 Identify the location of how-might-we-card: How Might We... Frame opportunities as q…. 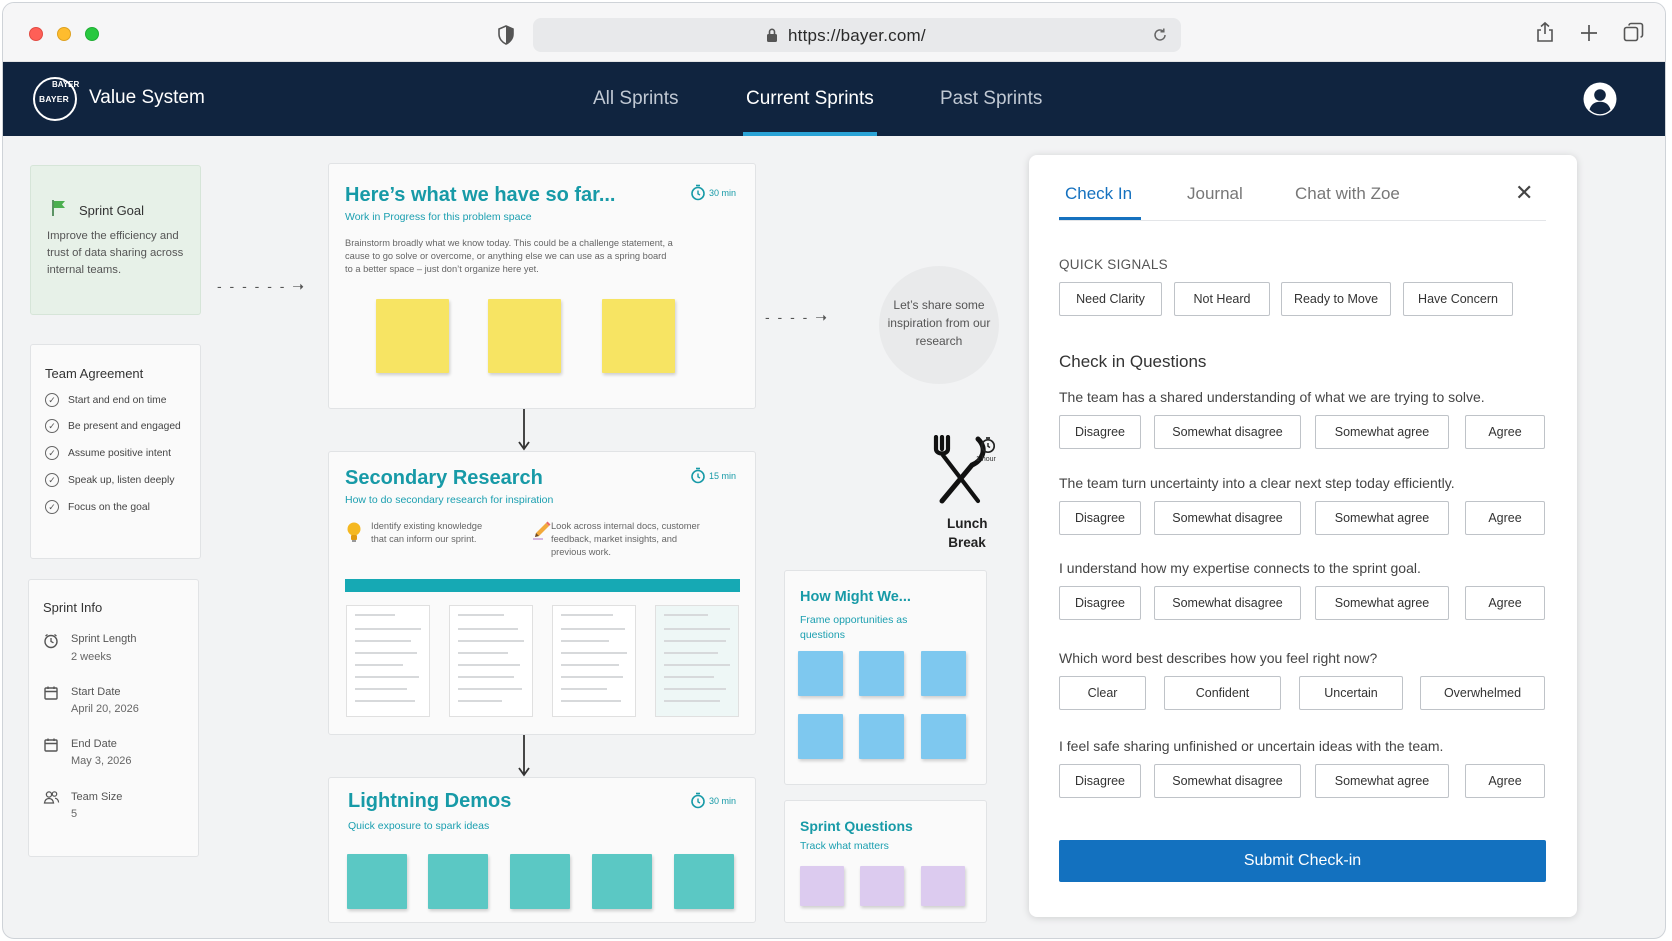
(885, 677).